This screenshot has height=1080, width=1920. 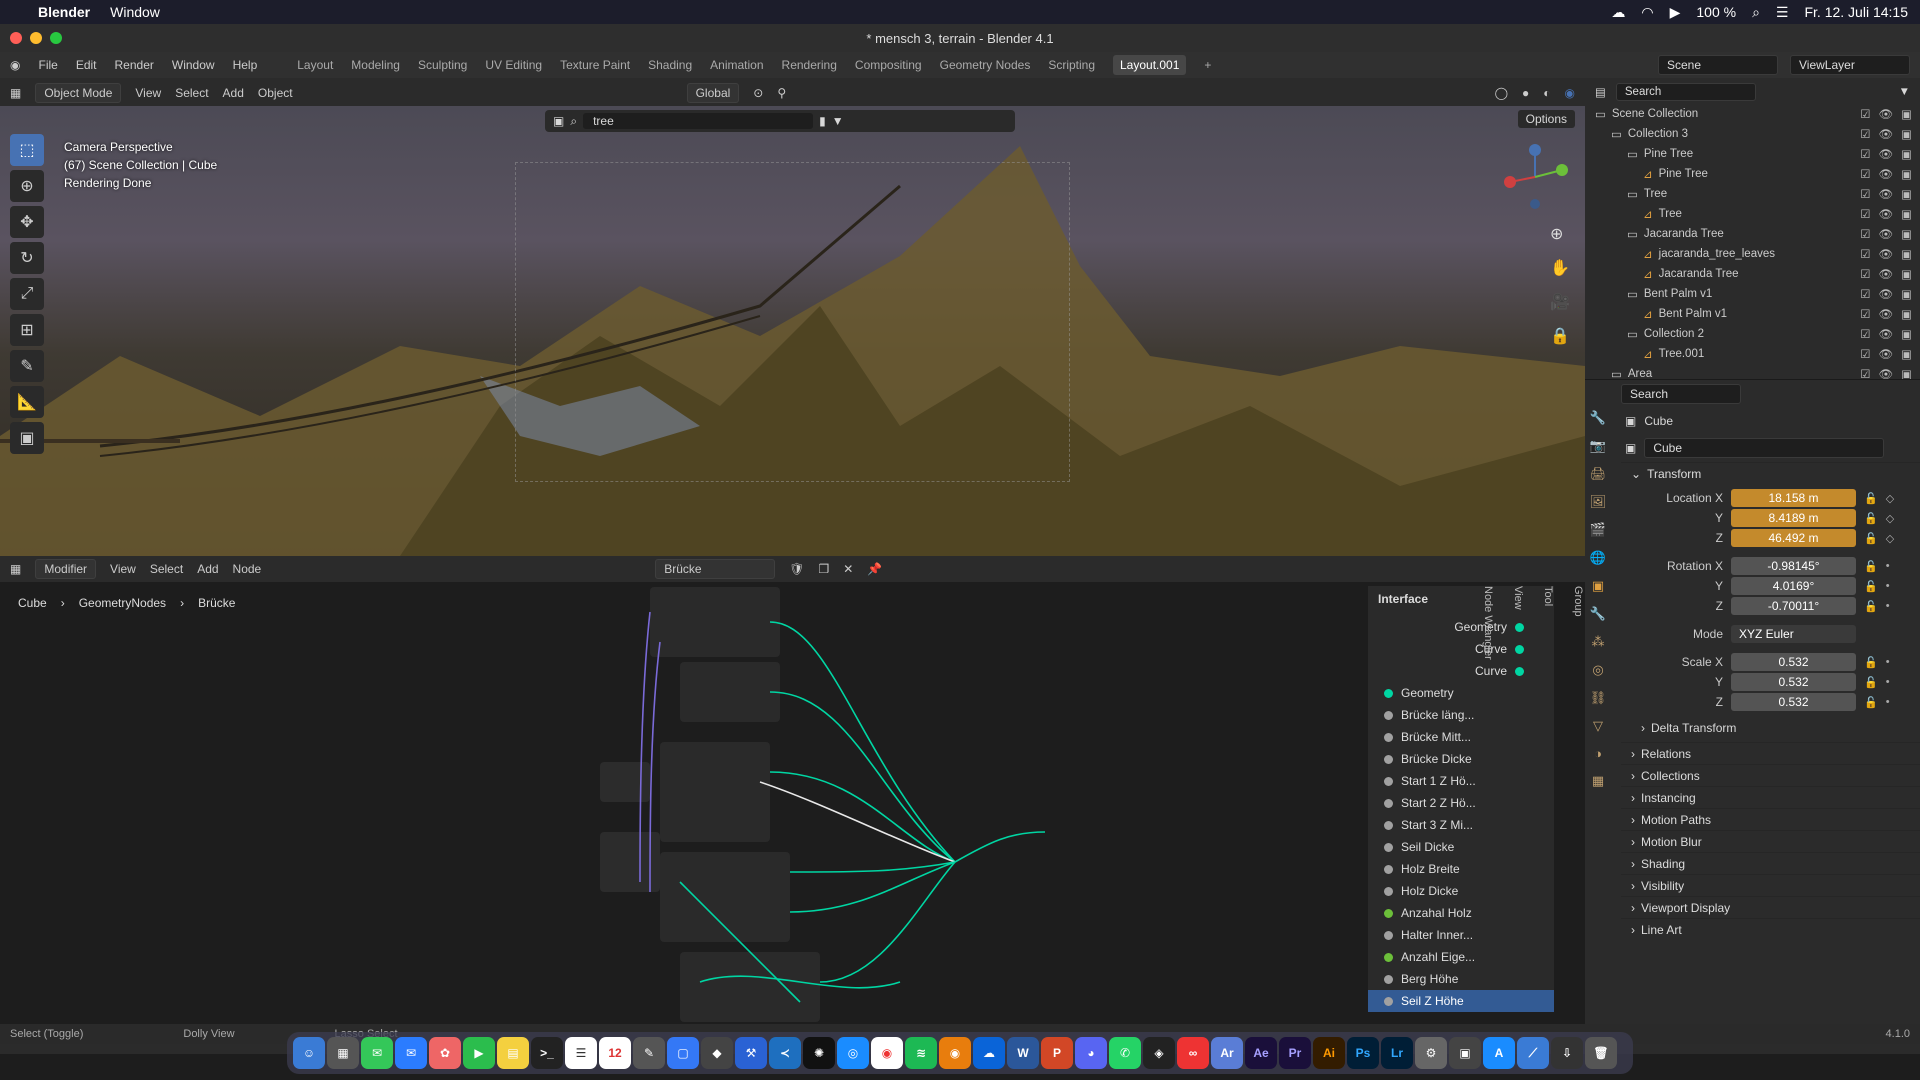 What do you see at coordinates (1752, 174) in the screenshot?
I see `outliner-row: ⊿ Pine Tree ☑ 👁 ▣` at bounding box center [1752, 174].